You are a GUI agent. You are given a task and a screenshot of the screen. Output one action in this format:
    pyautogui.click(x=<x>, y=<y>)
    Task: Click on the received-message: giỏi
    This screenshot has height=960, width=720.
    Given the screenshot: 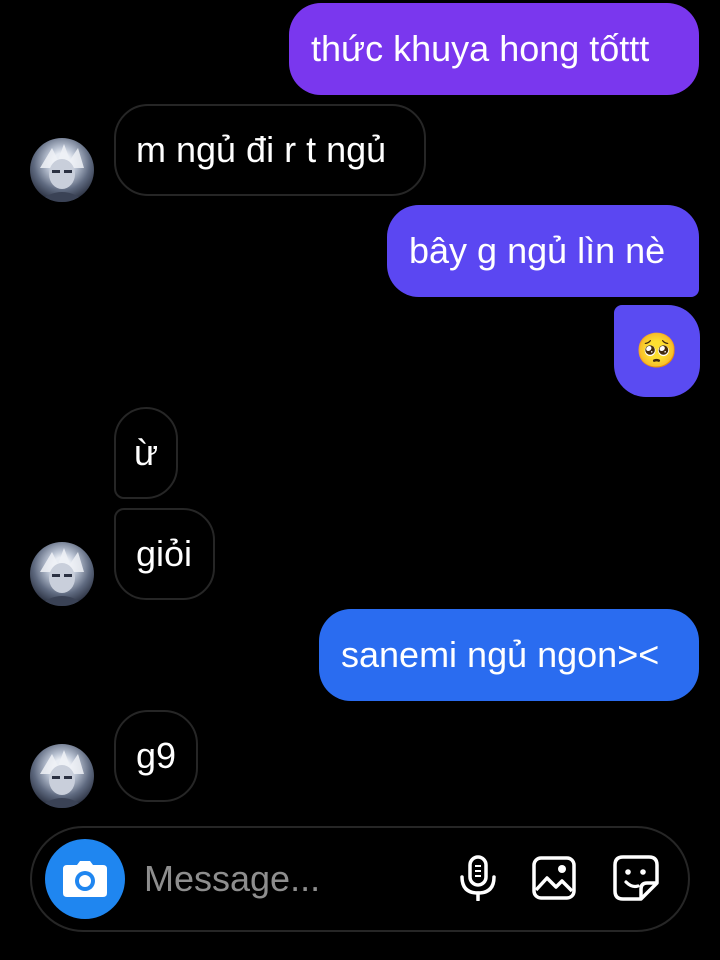 What is the action you would take?
    pyautogui.click(x=164, y=554)
    